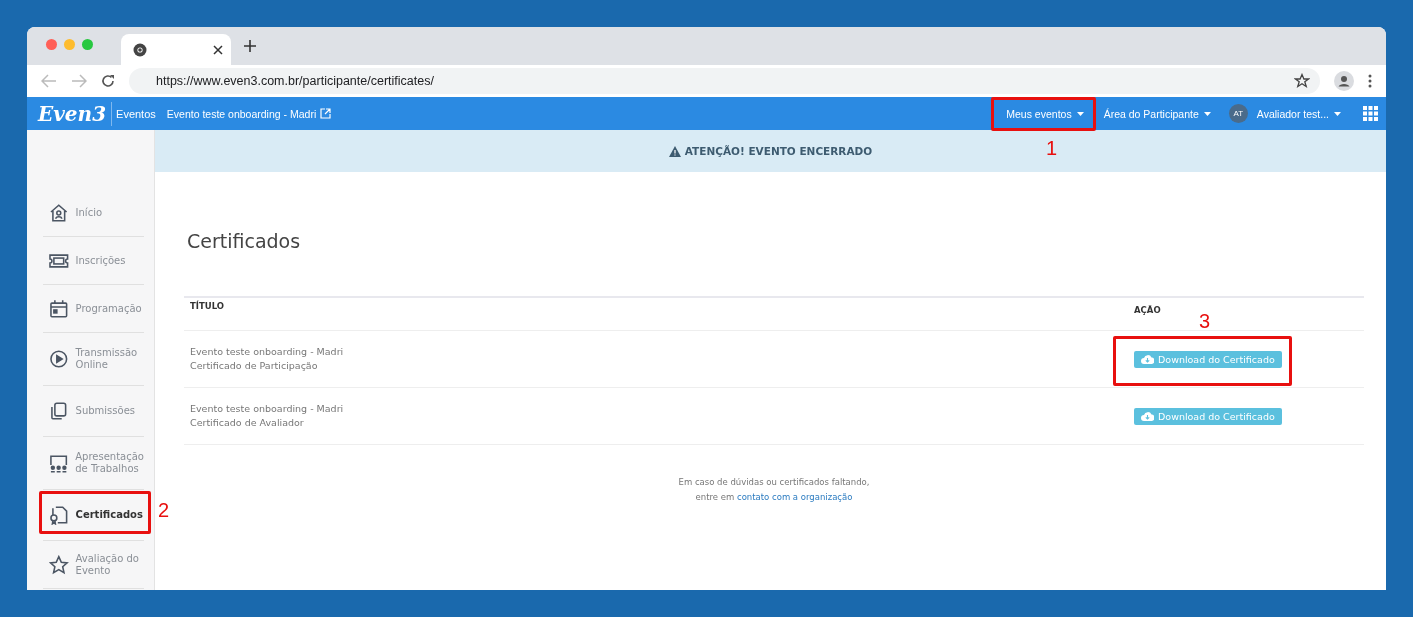  Describe the element at coordinates (1147, 310) in the screenshot. I see `column-header: AÇÃO` at that location.